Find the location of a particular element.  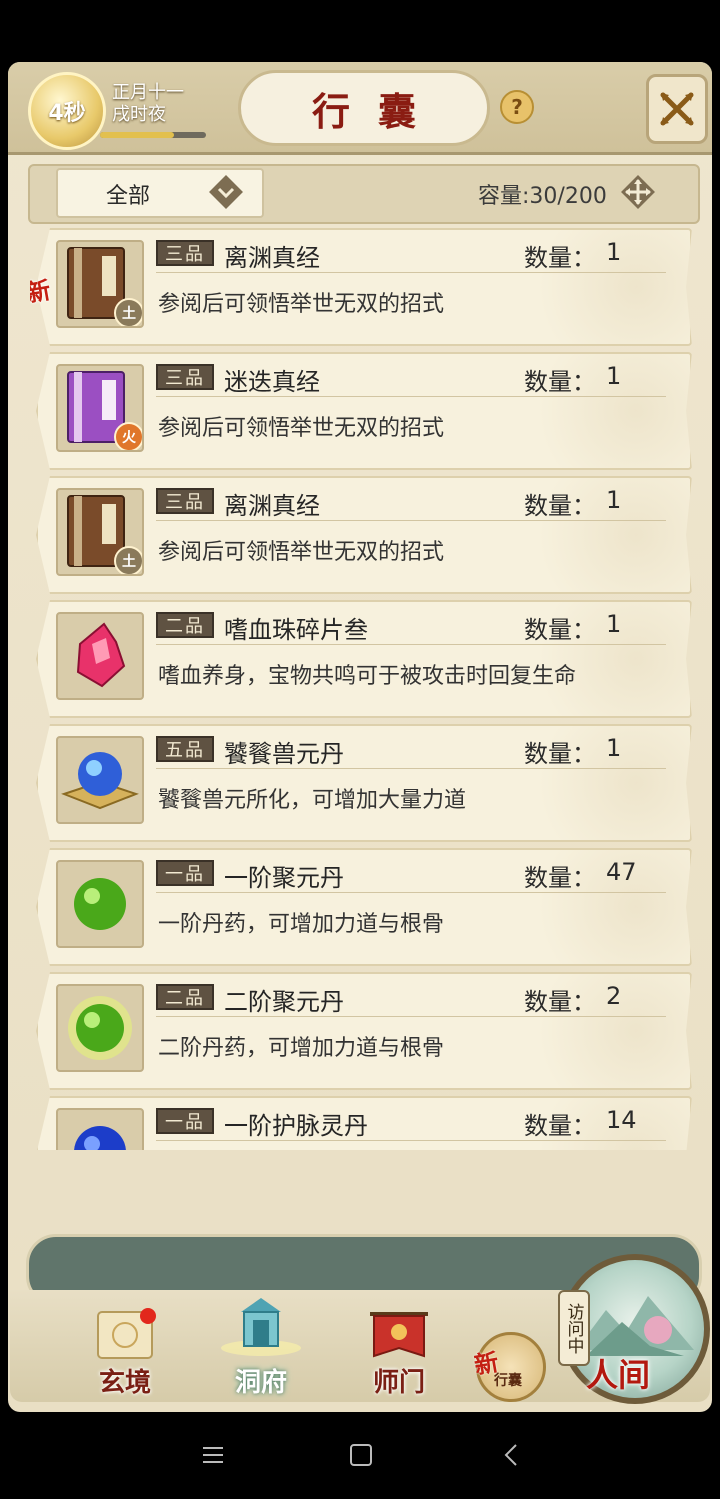

blood-shard-icon is located at coordinates (100, 660).